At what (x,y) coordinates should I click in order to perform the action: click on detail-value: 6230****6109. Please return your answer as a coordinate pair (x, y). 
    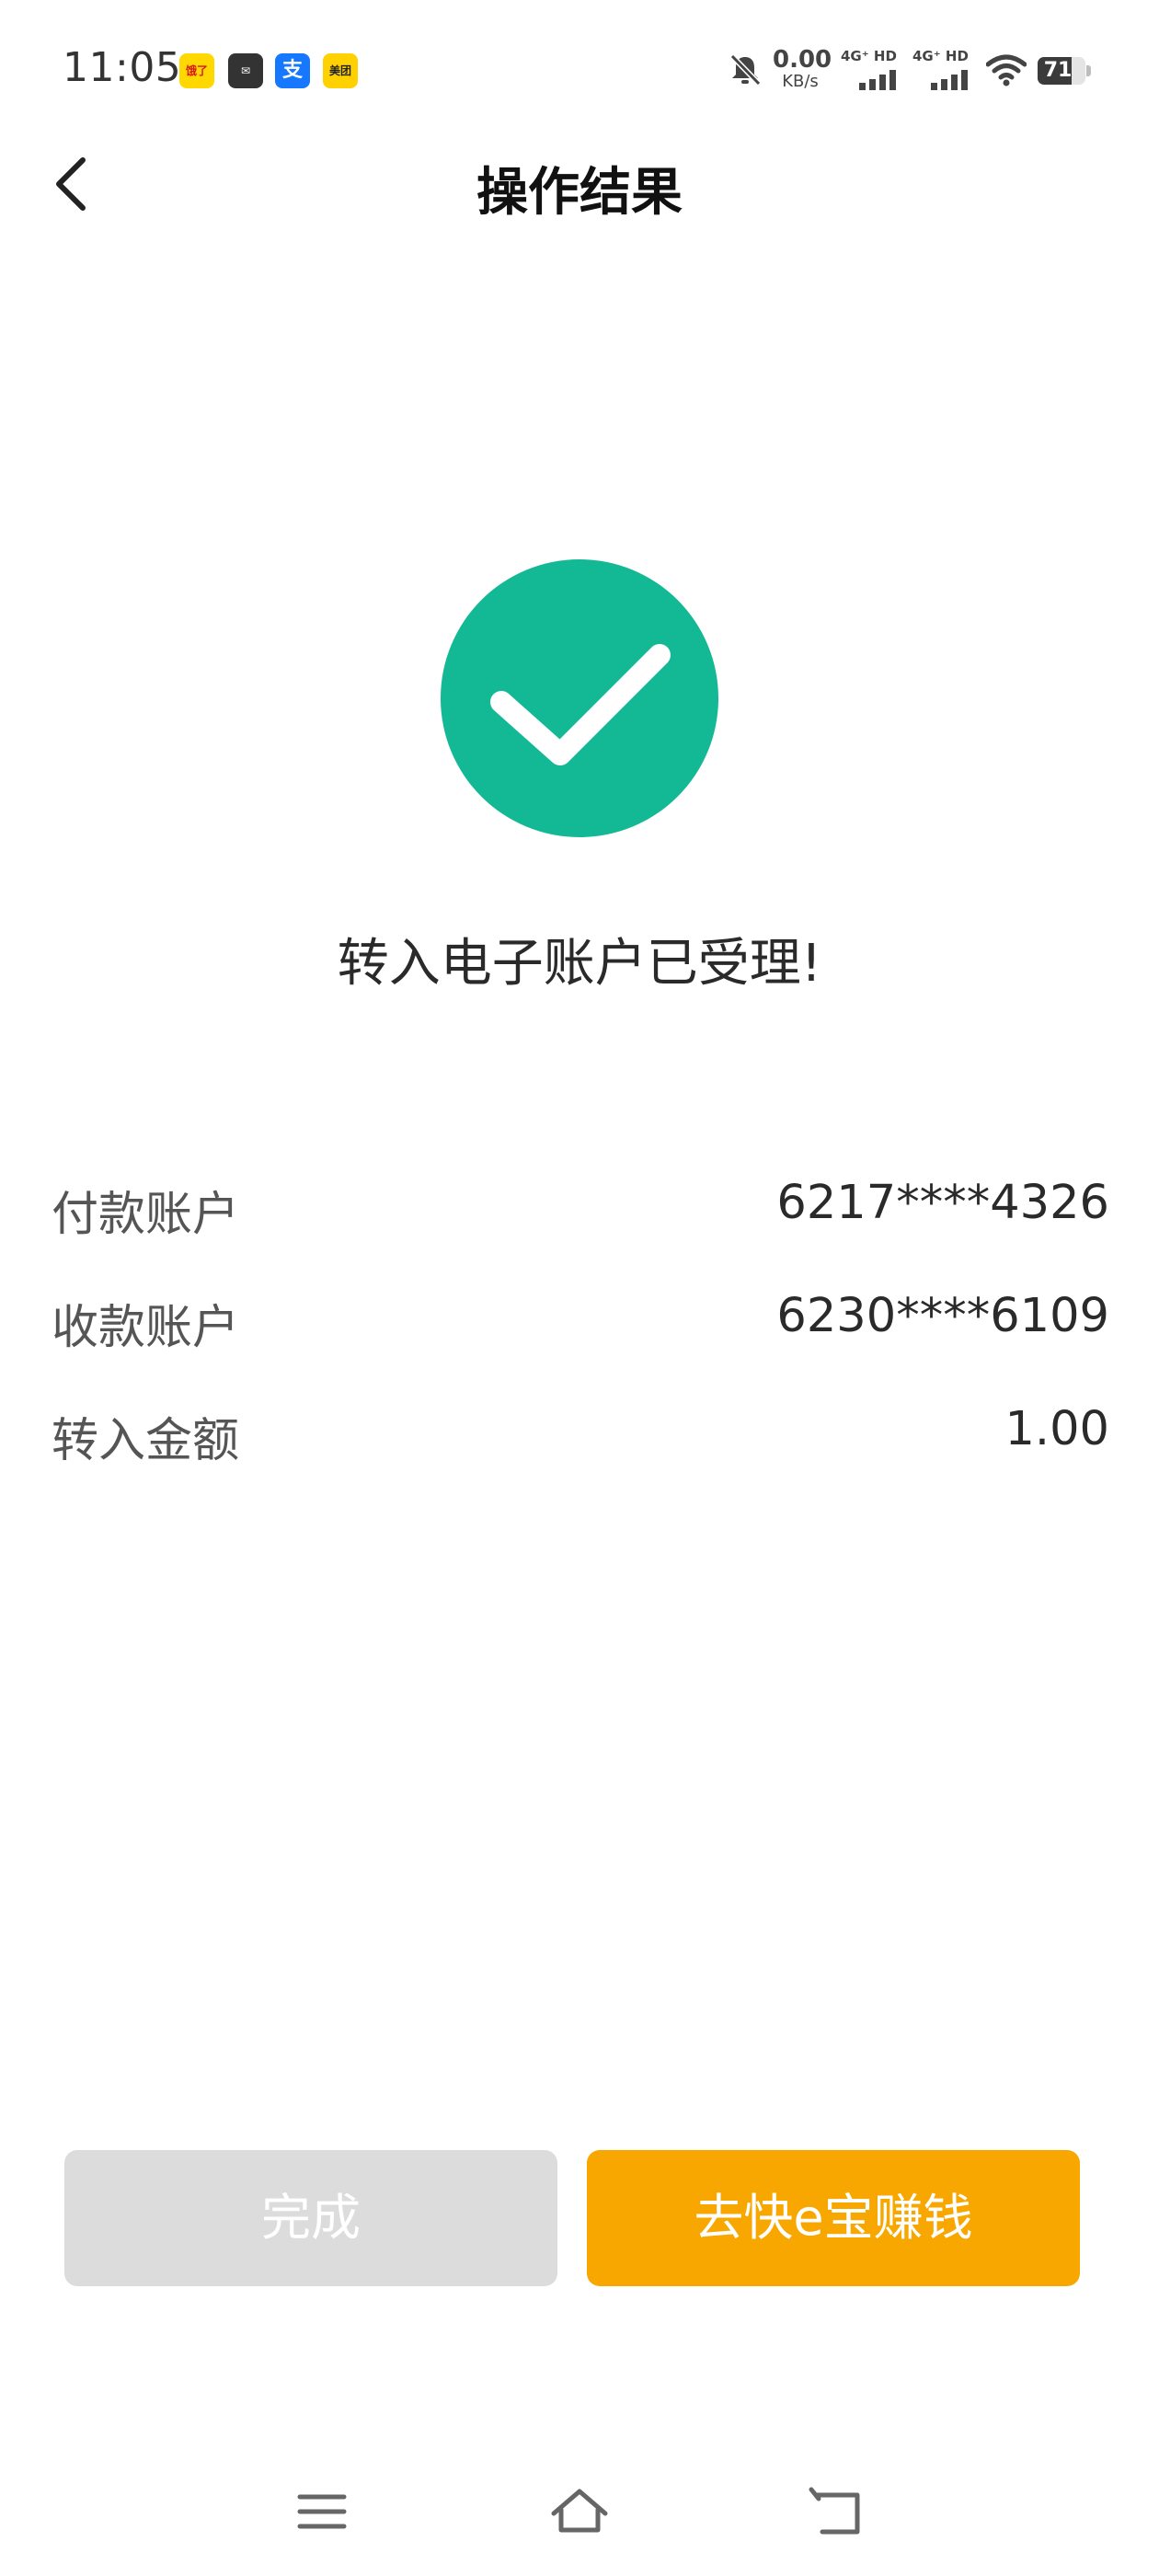
    Looking at the image, I should click on (942, 1316).